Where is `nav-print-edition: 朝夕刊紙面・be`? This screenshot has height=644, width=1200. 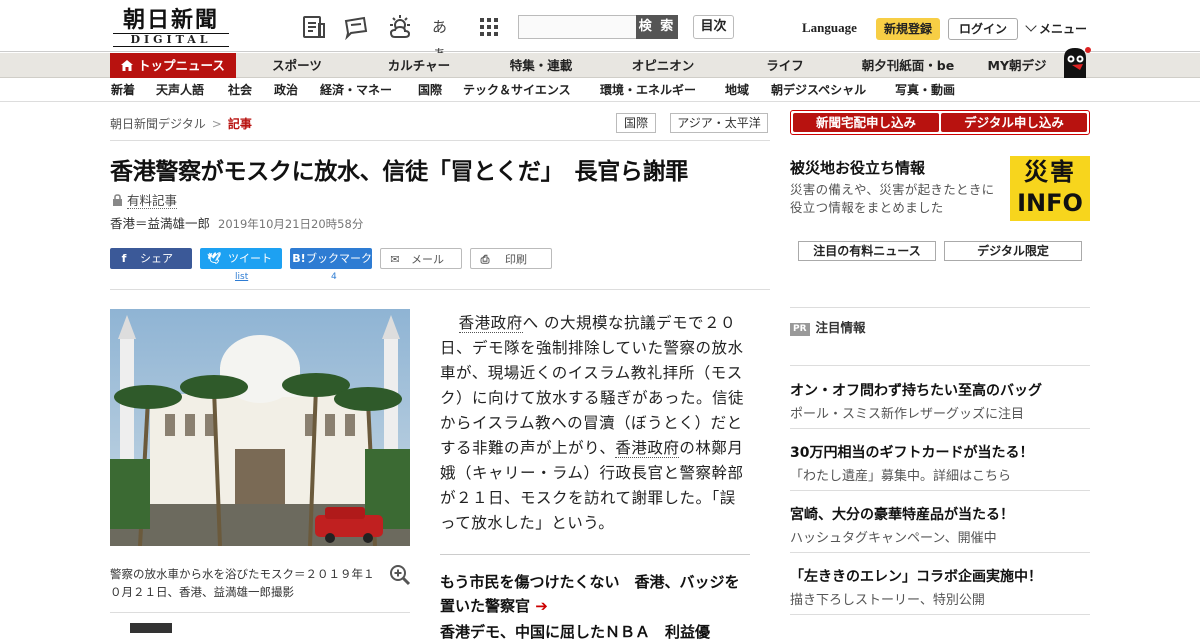 nav-print-edition: 朝夕刊紙面・be is located at coordinates (908, 65).